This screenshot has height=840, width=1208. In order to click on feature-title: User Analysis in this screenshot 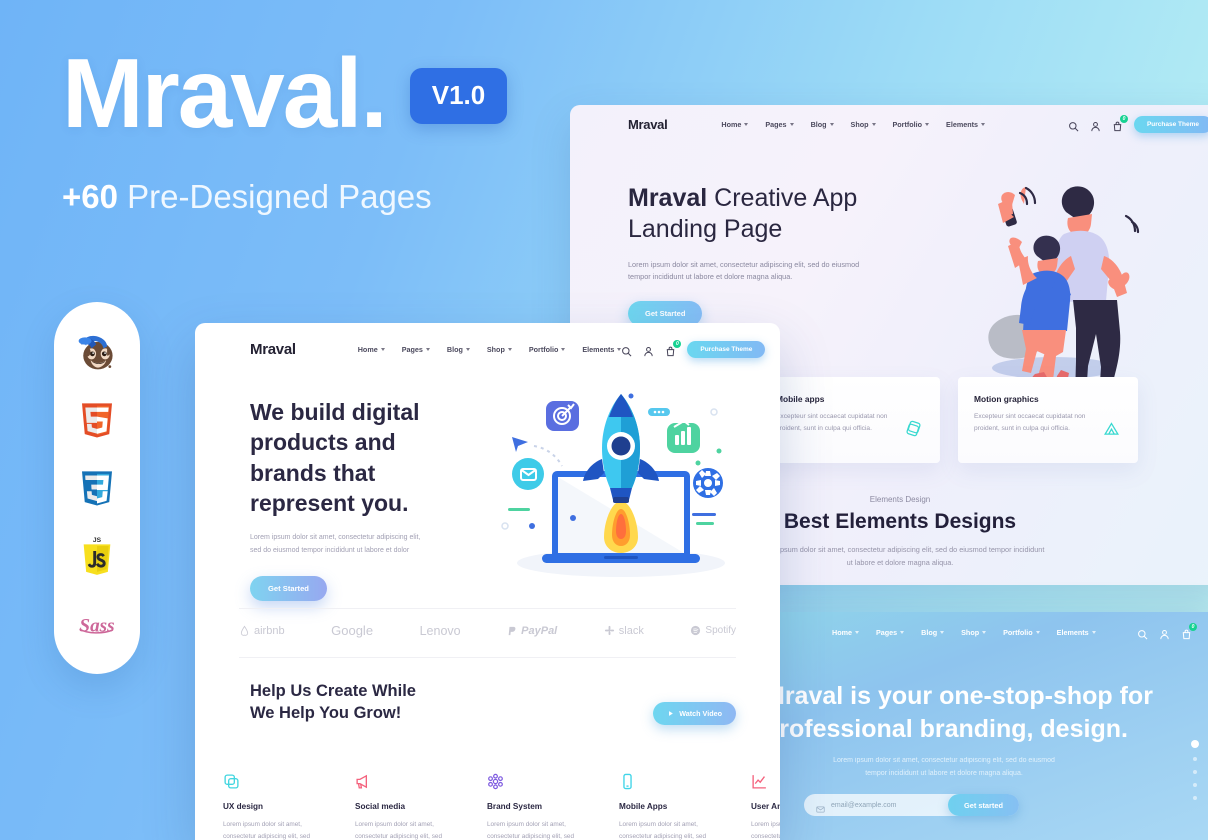, I will do `click(765, 806)`.